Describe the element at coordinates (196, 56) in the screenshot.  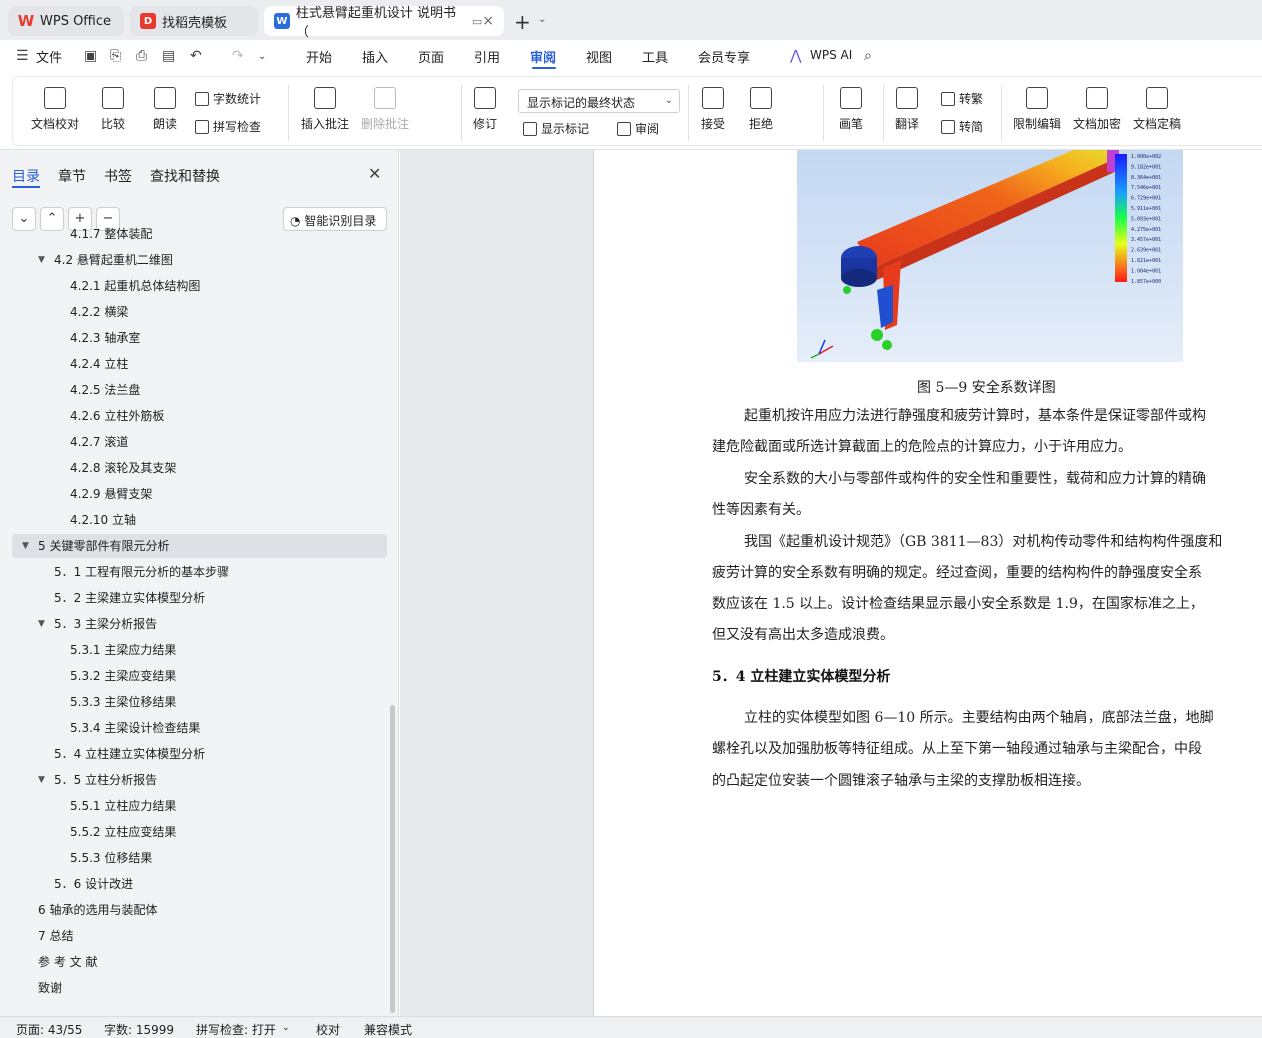
I see `undo-icon: ↶` at that location.